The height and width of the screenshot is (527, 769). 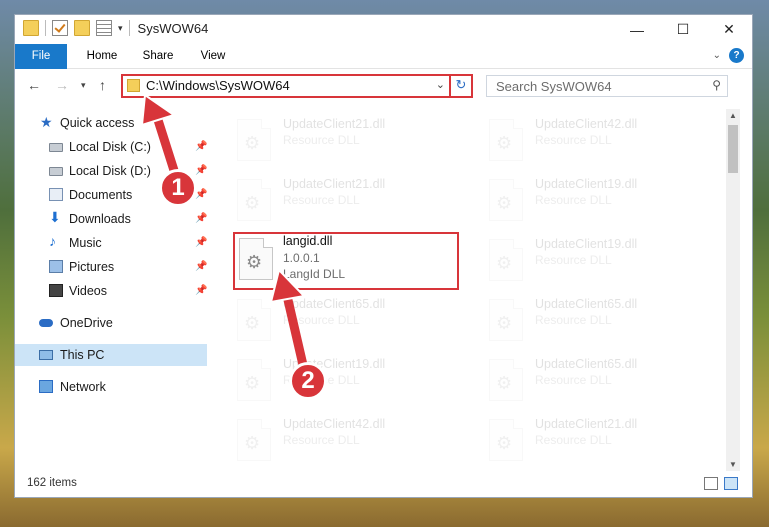 I want to click on step-badge-2: 2, so click(x=308, y=381).